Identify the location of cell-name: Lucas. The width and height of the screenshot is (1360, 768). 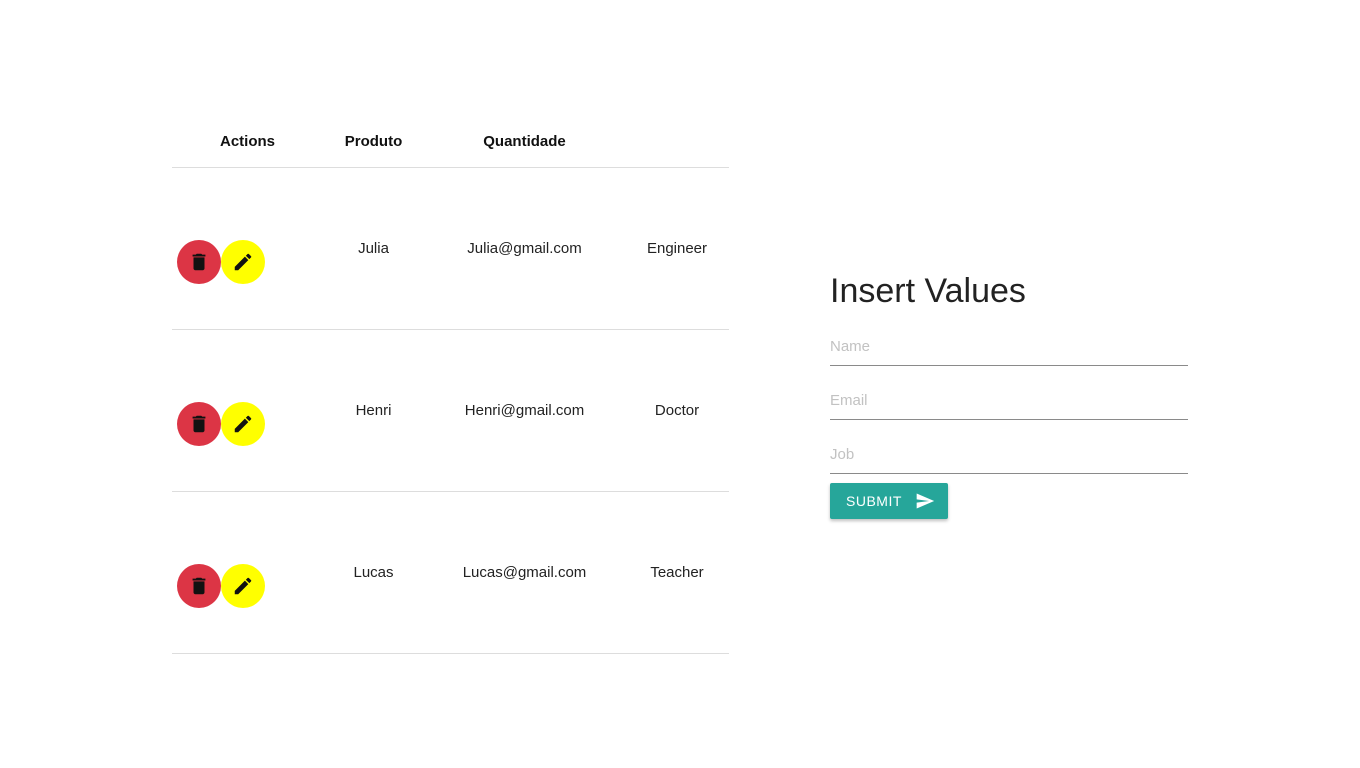
(373, 572).